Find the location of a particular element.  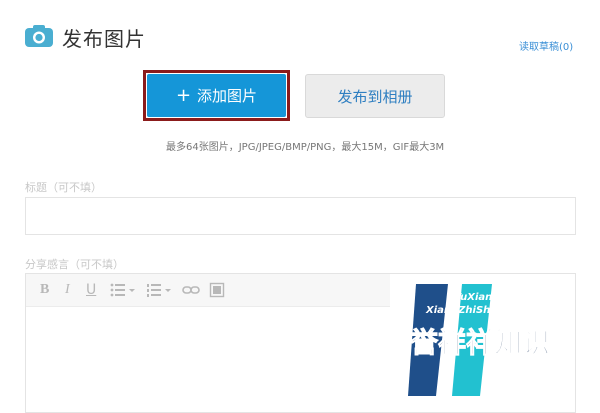

title-label: 标题（可不填） is located at coordinates (63, 187).